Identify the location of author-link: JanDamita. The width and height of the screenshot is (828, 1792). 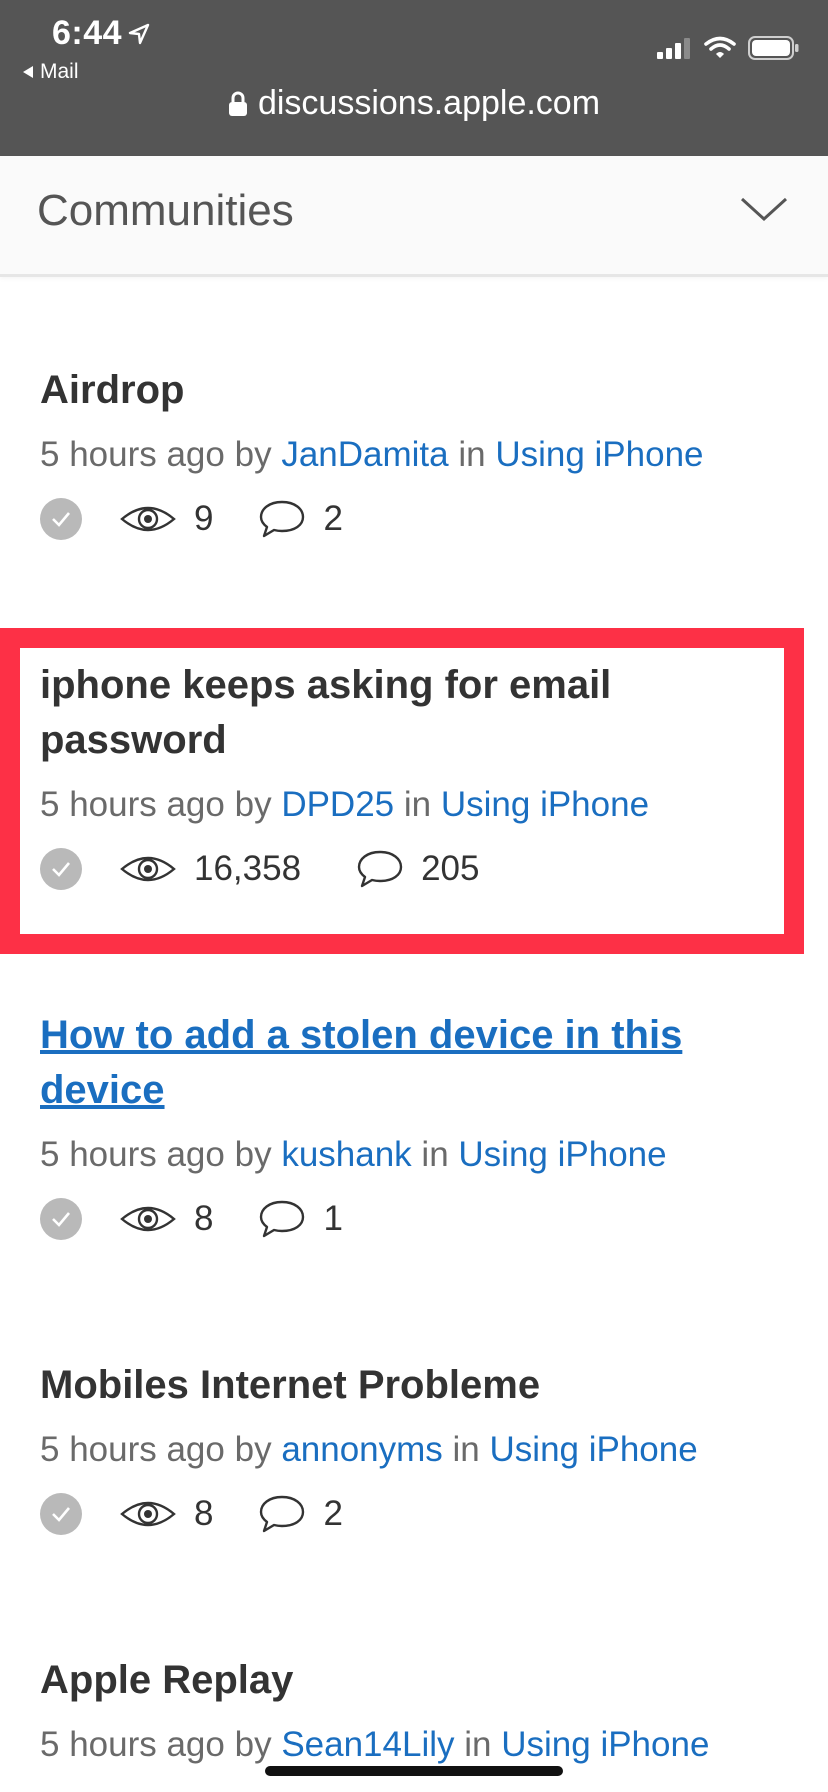
(364, 454).